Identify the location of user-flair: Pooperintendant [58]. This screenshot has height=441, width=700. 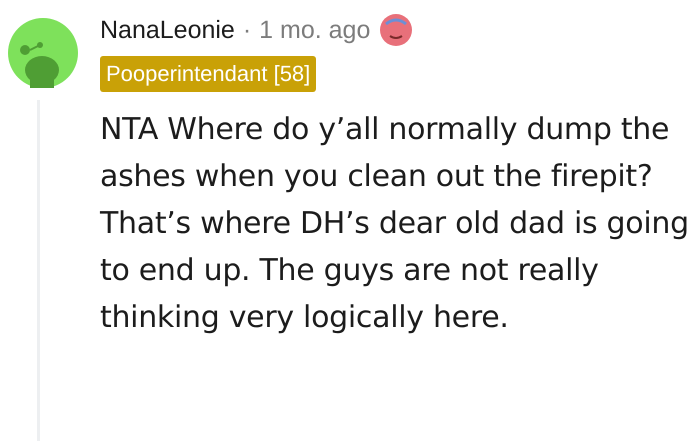
(208, 74).